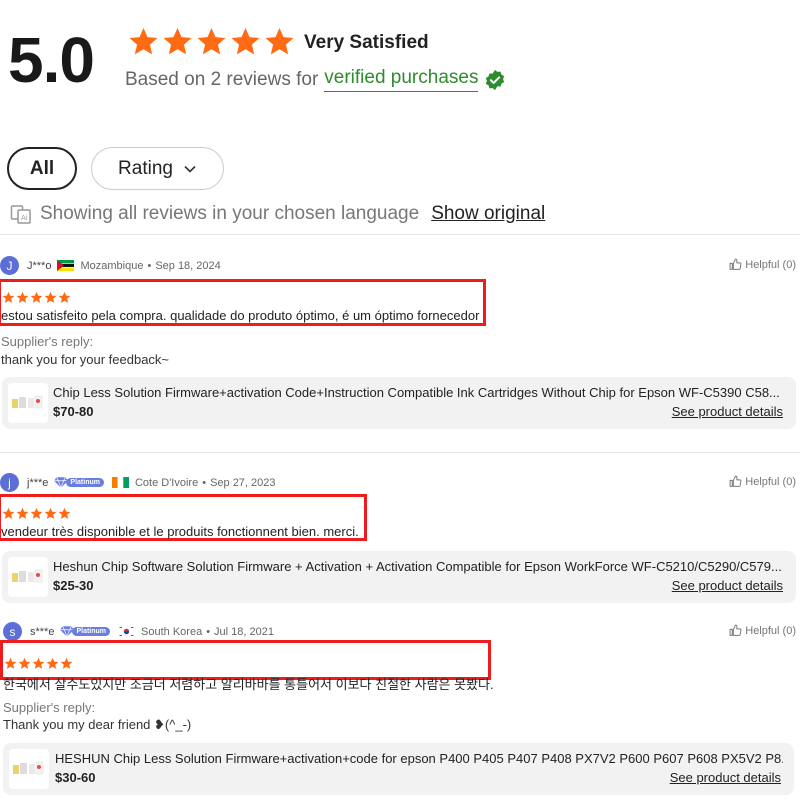 This screenshot has width=800, height=800. I want to click on supplier-reply-text: thank you for your feedback~, so click(85, 359).